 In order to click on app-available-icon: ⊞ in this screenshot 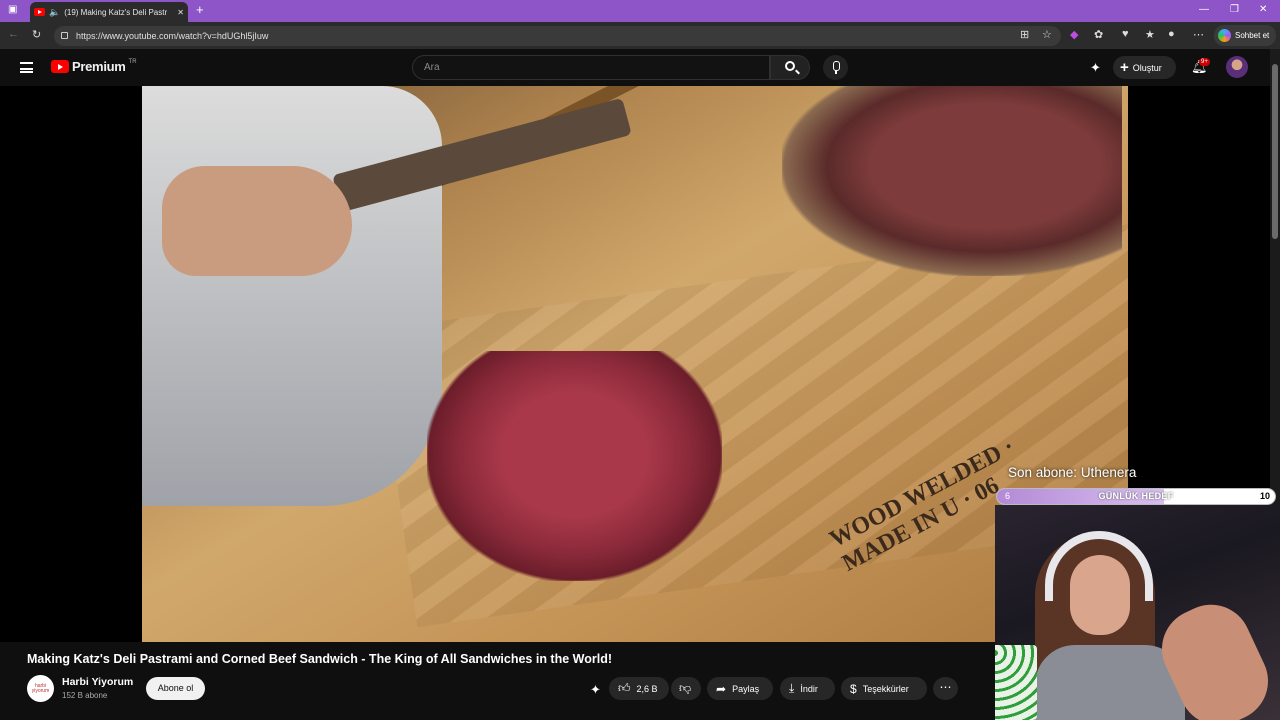, I will do `click(1024, 34)`.